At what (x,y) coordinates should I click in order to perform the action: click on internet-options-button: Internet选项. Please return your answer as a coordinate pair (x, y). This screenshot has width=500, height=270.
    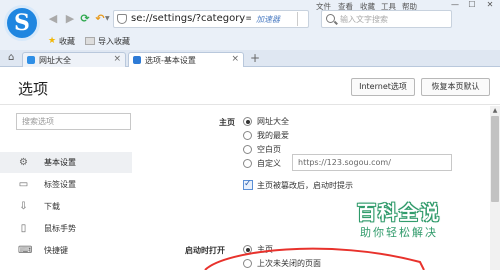
    Looking at the image, I should click on (383, 87).